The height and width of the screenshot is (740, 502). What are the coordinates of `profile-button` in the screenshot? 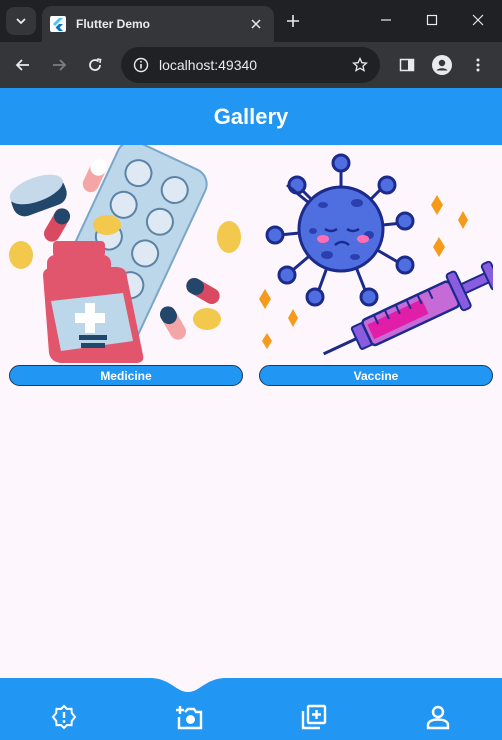 It's located at (442, 65).